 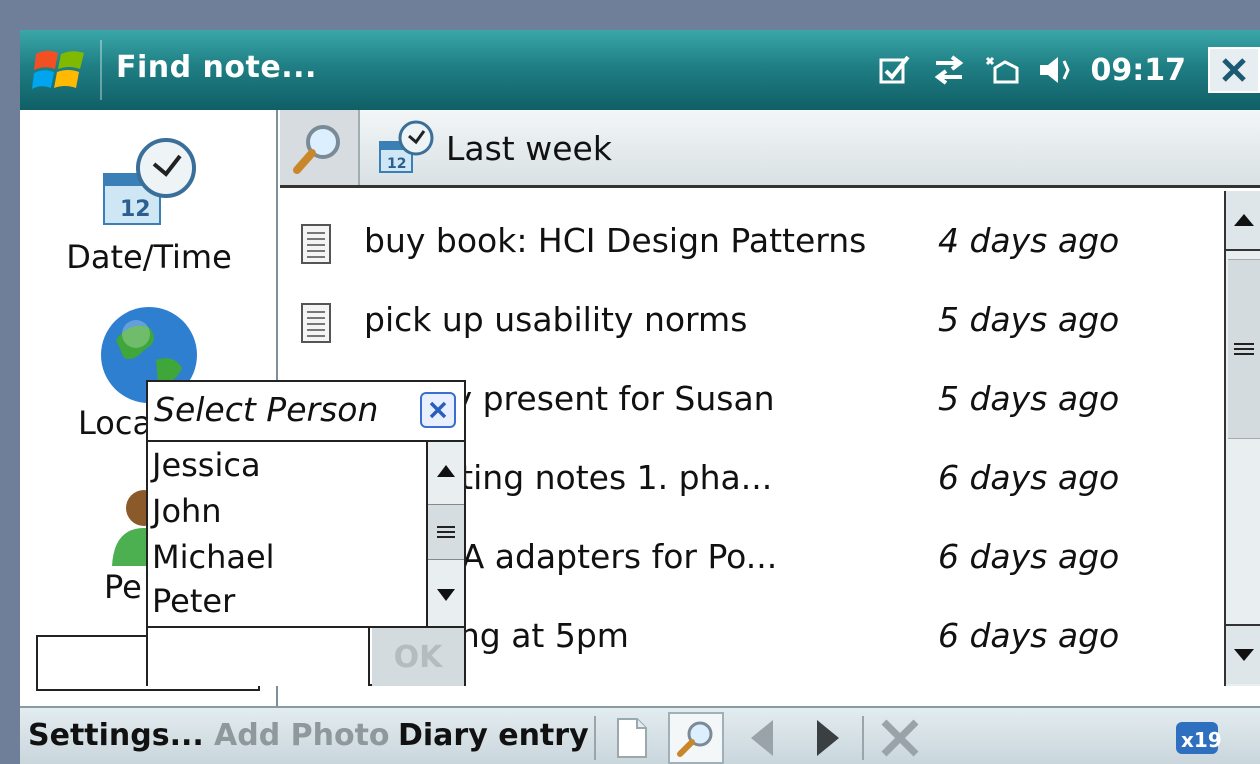 I want to click on search-icon, so click(x=695, y=739).